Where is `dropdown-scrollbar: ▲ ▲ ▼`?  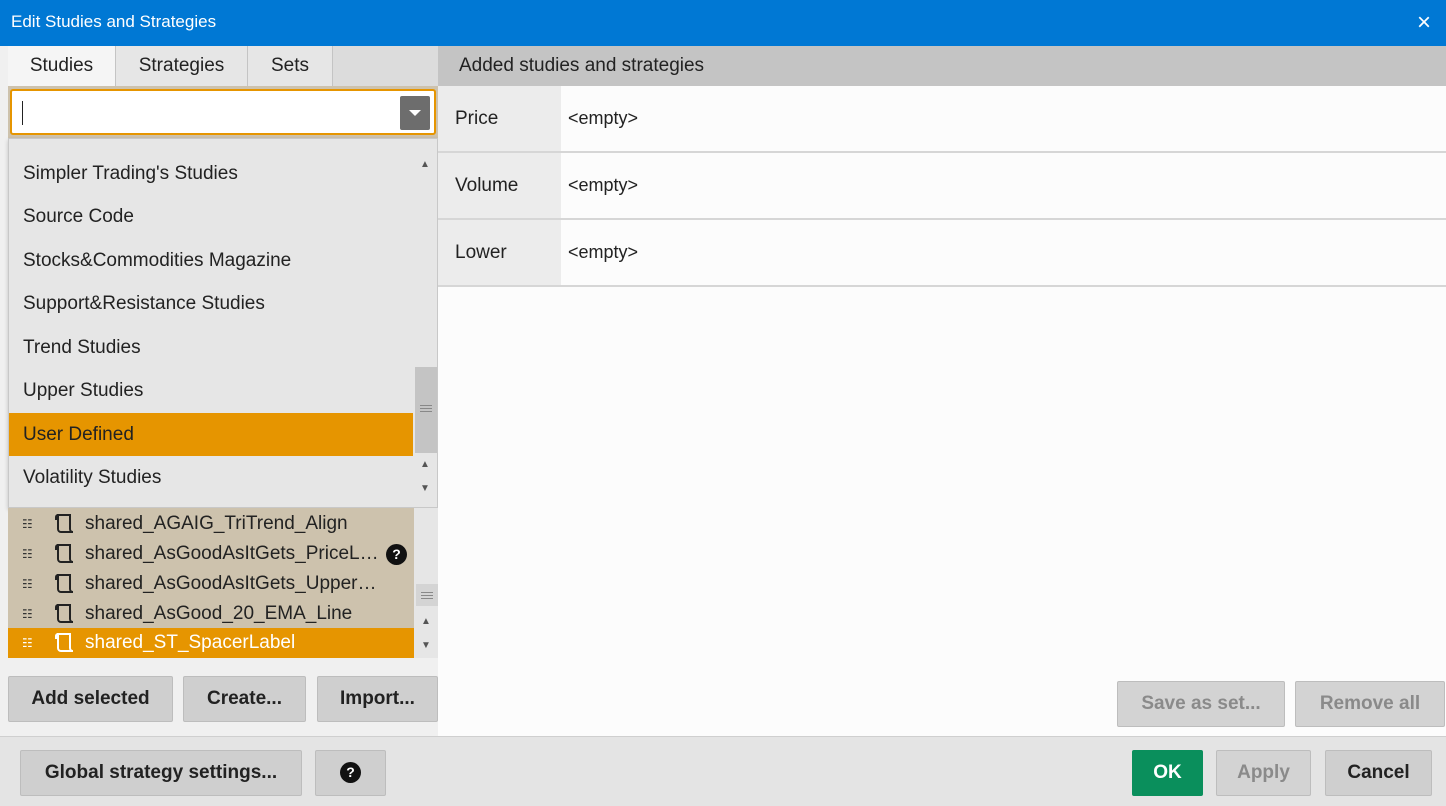 dropdown-scrollbar: ▲ ▲ ▼ is located at coordinates (425, 323).